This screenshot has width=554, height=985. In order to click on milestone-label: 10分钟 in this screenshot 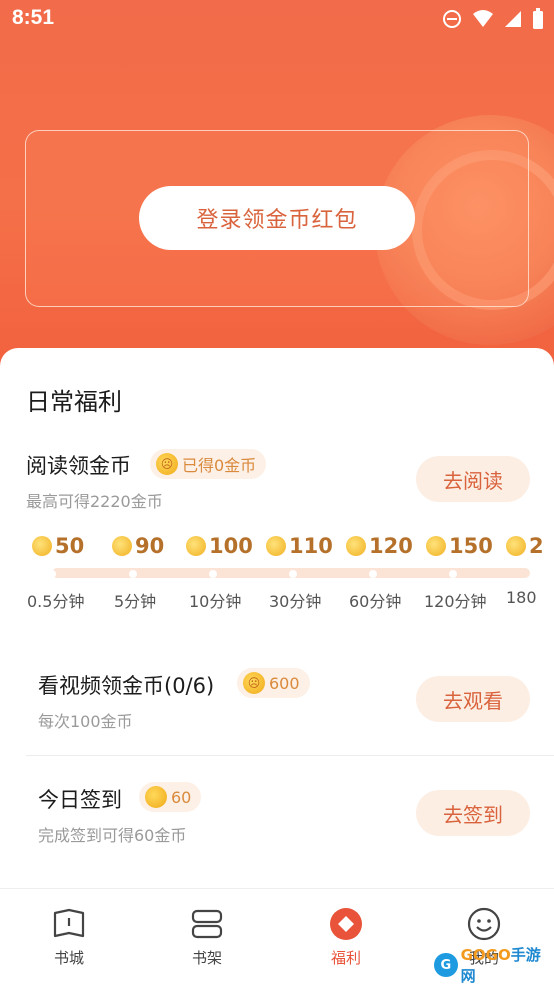, I will do `click(215, 601)`.